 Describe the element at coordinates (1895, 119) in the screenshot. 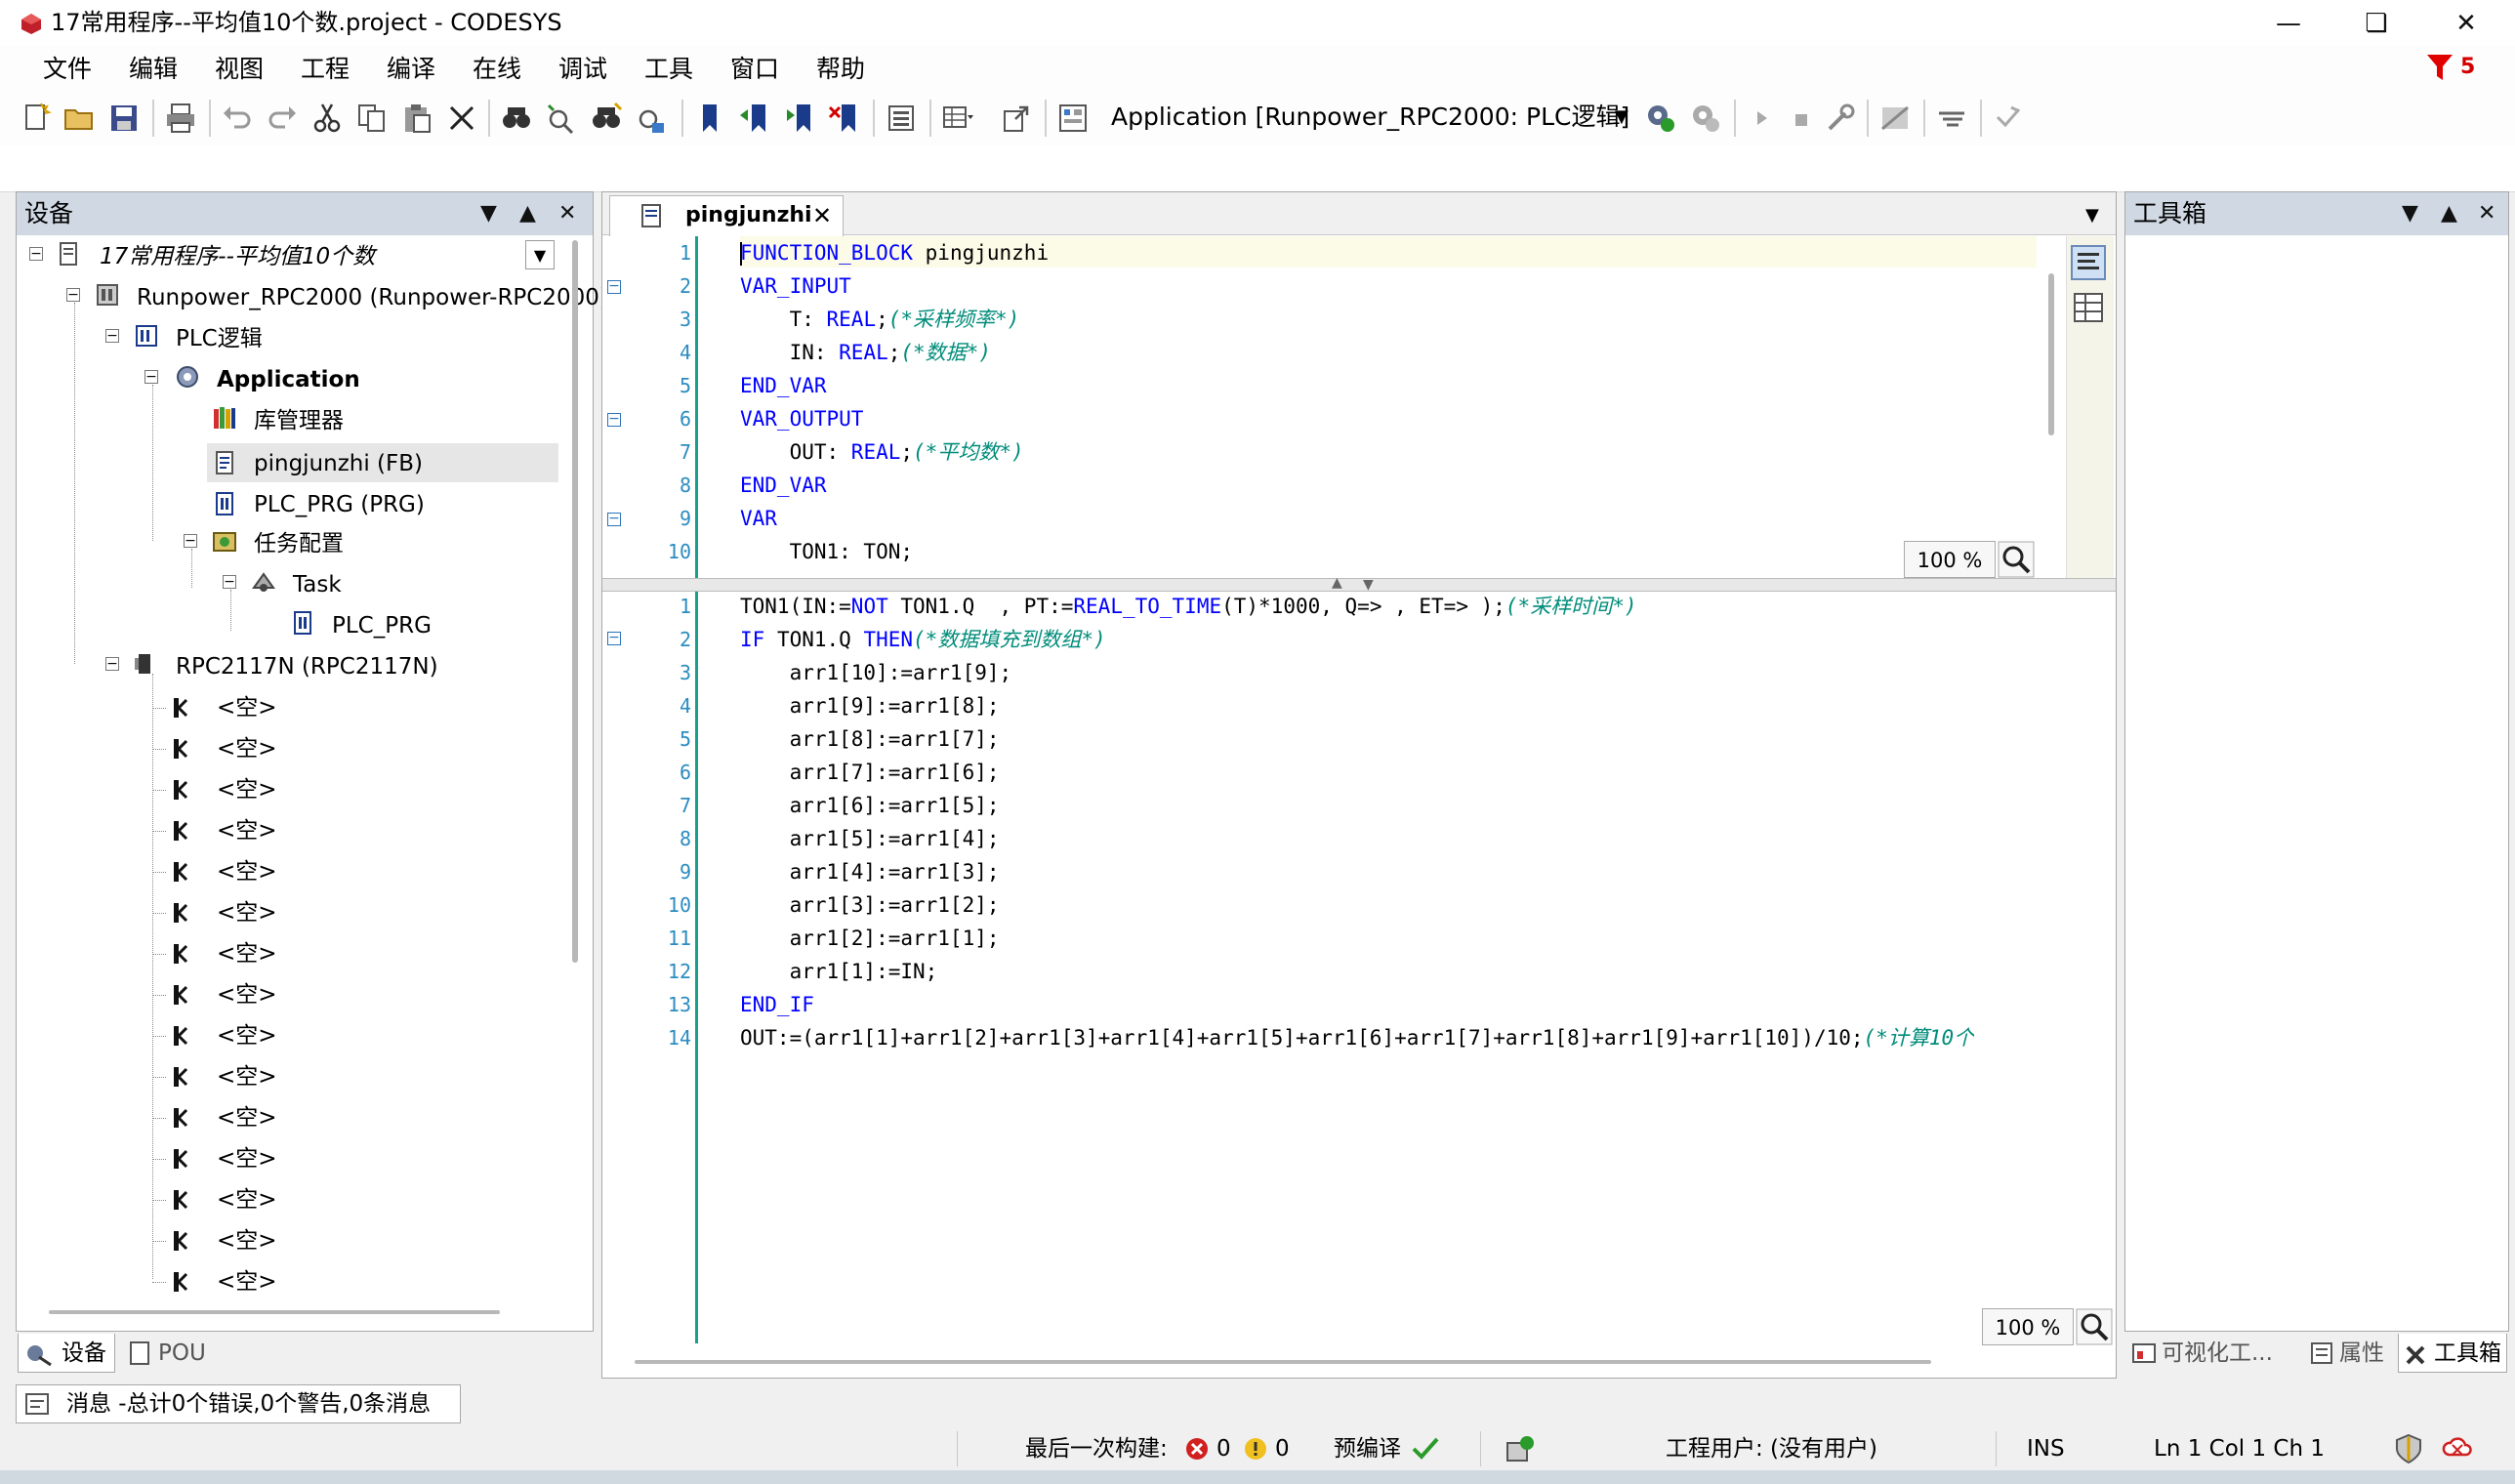

I see `breakpoint-icon` at that location.